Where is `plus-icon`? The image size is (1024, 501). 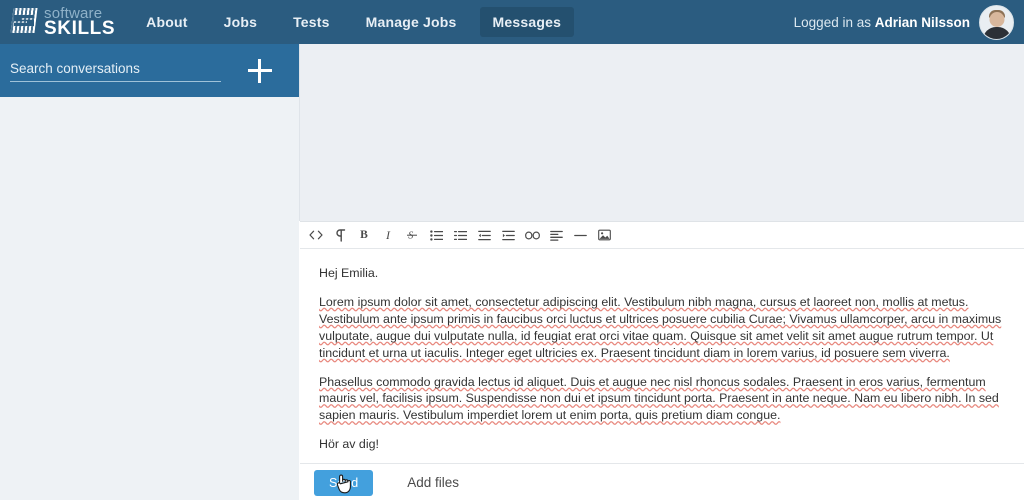
plus-icon is located at coordinates (260, 71).